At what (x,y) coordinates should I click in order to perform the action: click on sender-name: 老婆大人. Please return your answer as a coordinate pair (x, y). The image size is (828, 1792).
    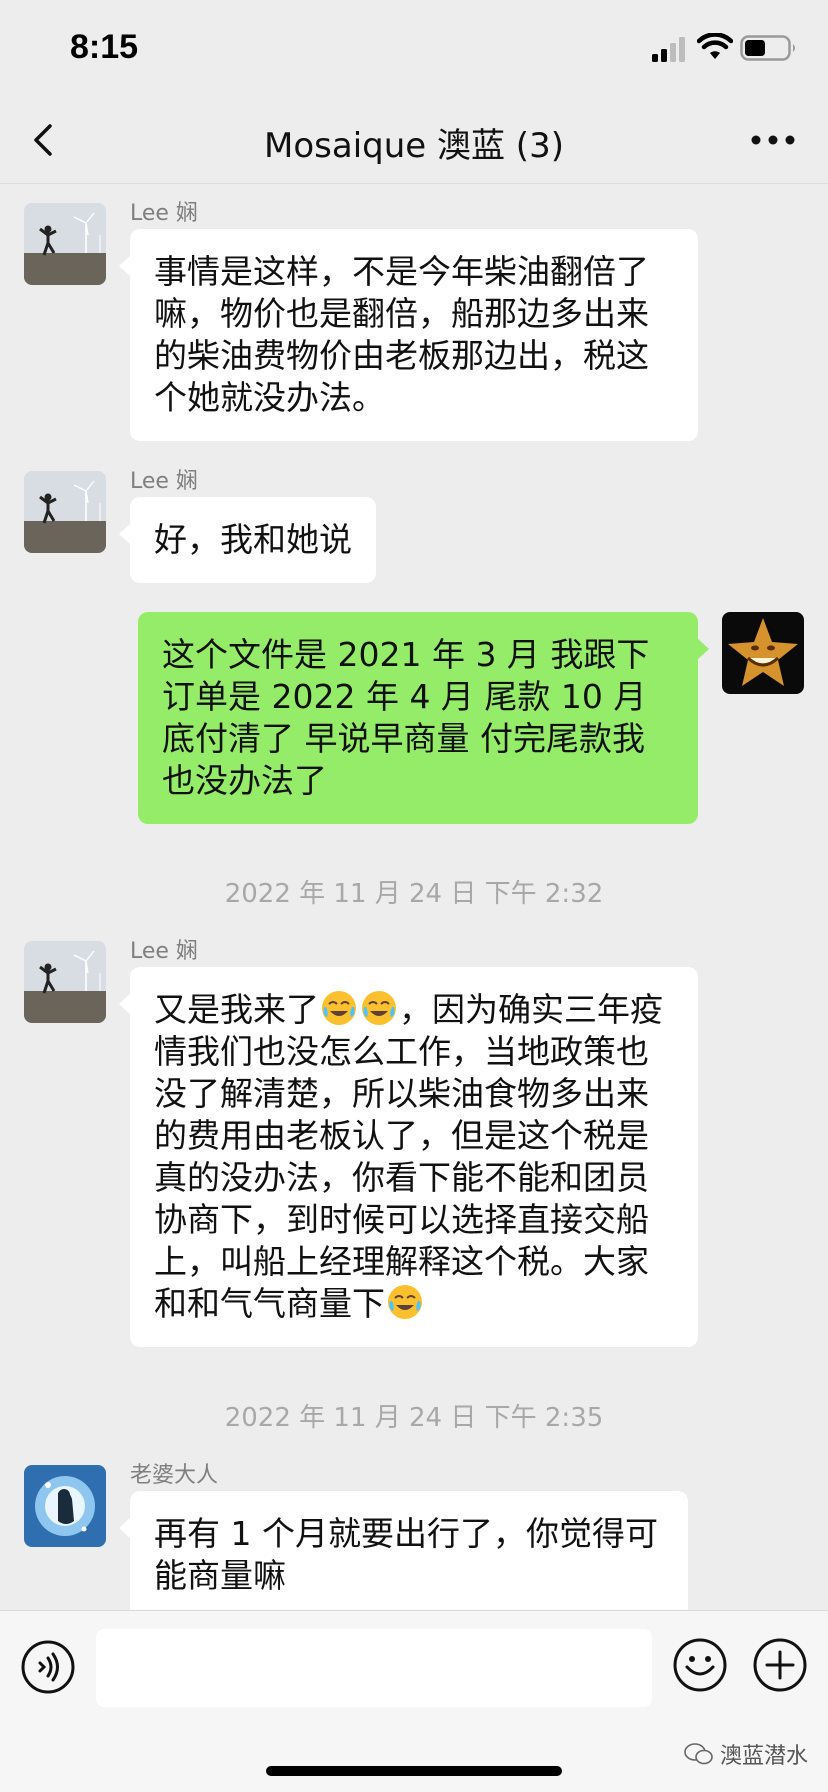
    Looking at the image, I should click on (174, 1475).